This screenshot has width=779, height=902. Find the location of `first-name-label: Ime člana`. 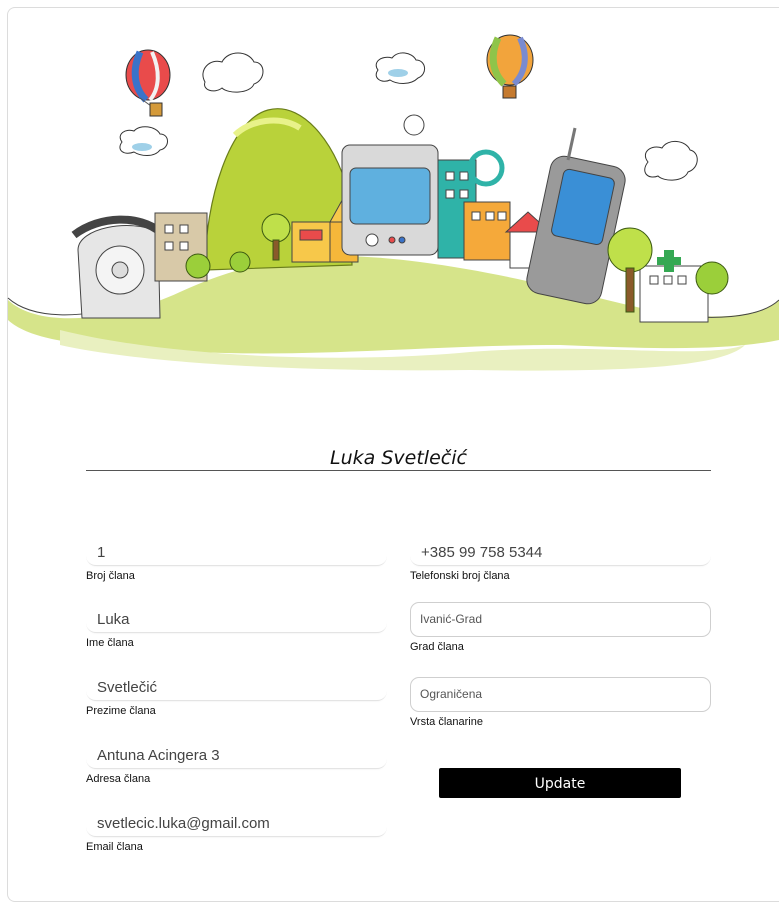

first-name-label: Ime člana is located at coordinates (110, 643).